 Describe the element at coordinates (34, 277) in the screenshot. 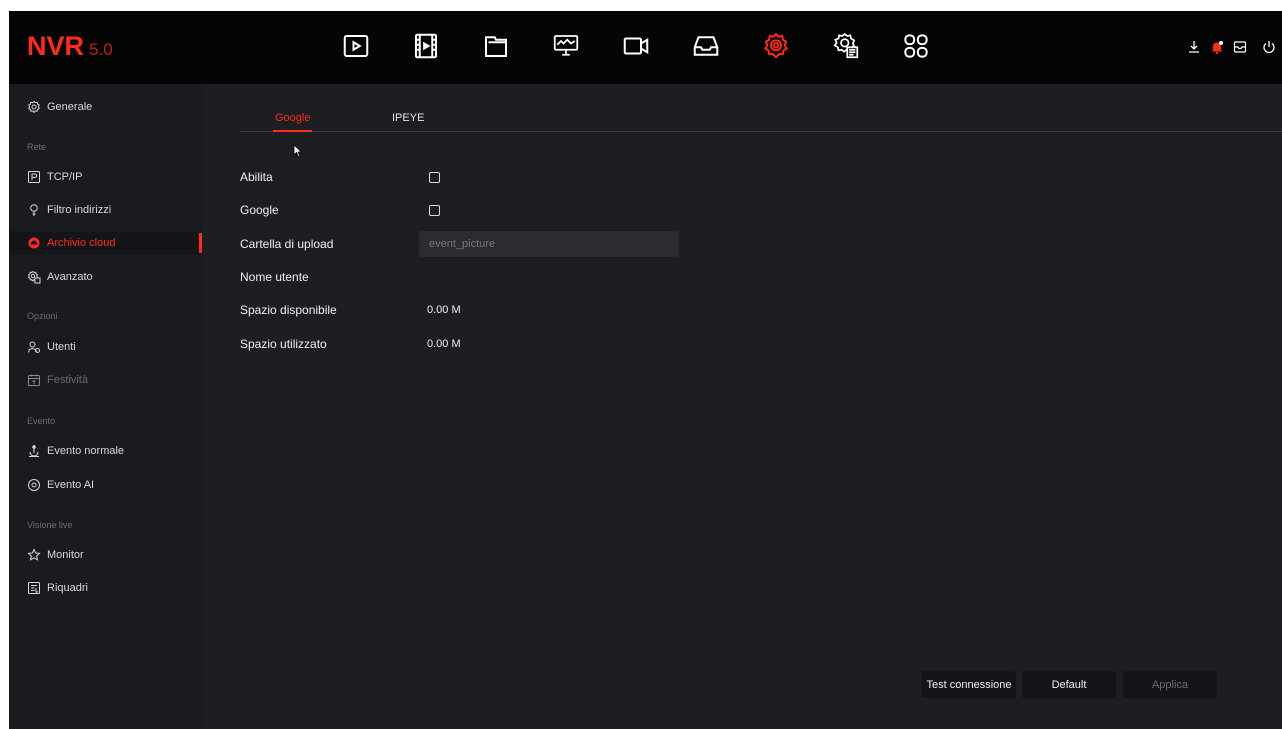

I see `advanced-icon` at that location.